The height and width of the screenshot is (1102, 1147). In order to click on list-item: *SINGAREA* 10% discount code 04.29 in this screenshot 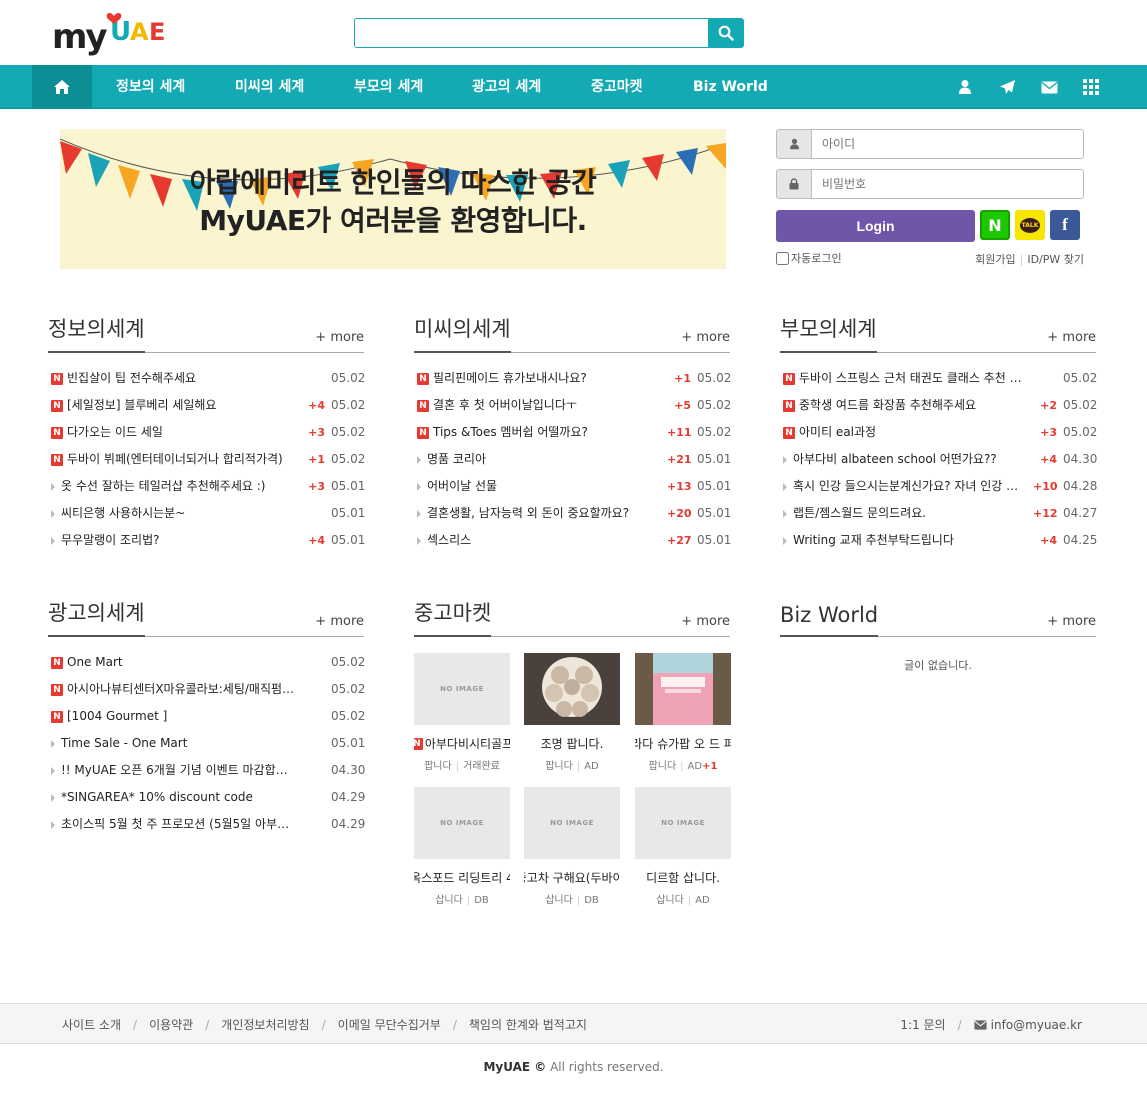, I will do `click(206, 797)`.